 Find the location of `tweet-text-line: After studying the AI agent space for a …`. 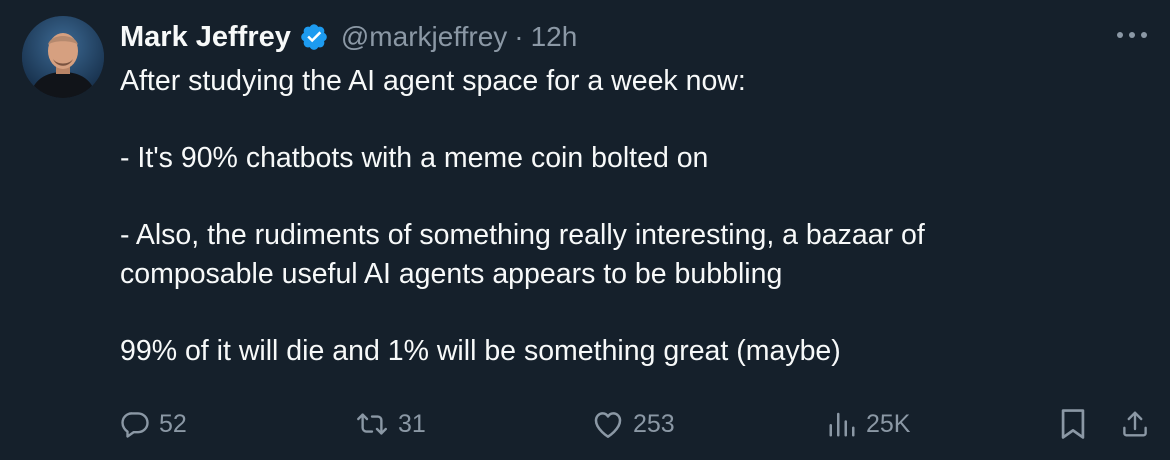

tweet-text-line: After studying the AI agent space for a … is located at coordinates (433, 81).